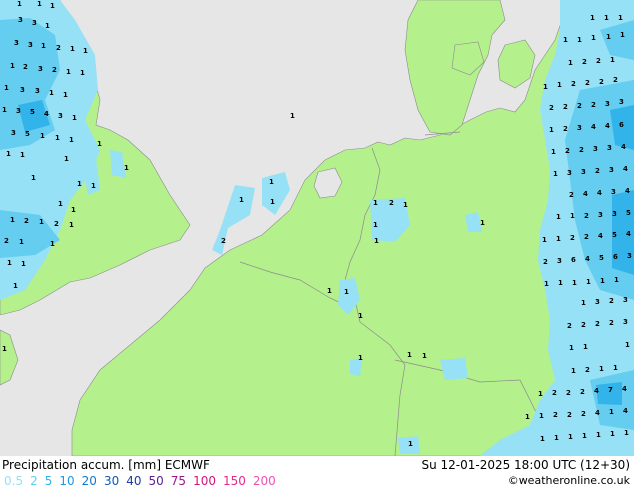 This screenshot has height=490, width=634. What do you see at coordinates (204, 481) in the screenshot?
I see `legend-item: 100` at bounding box center [204, 481].